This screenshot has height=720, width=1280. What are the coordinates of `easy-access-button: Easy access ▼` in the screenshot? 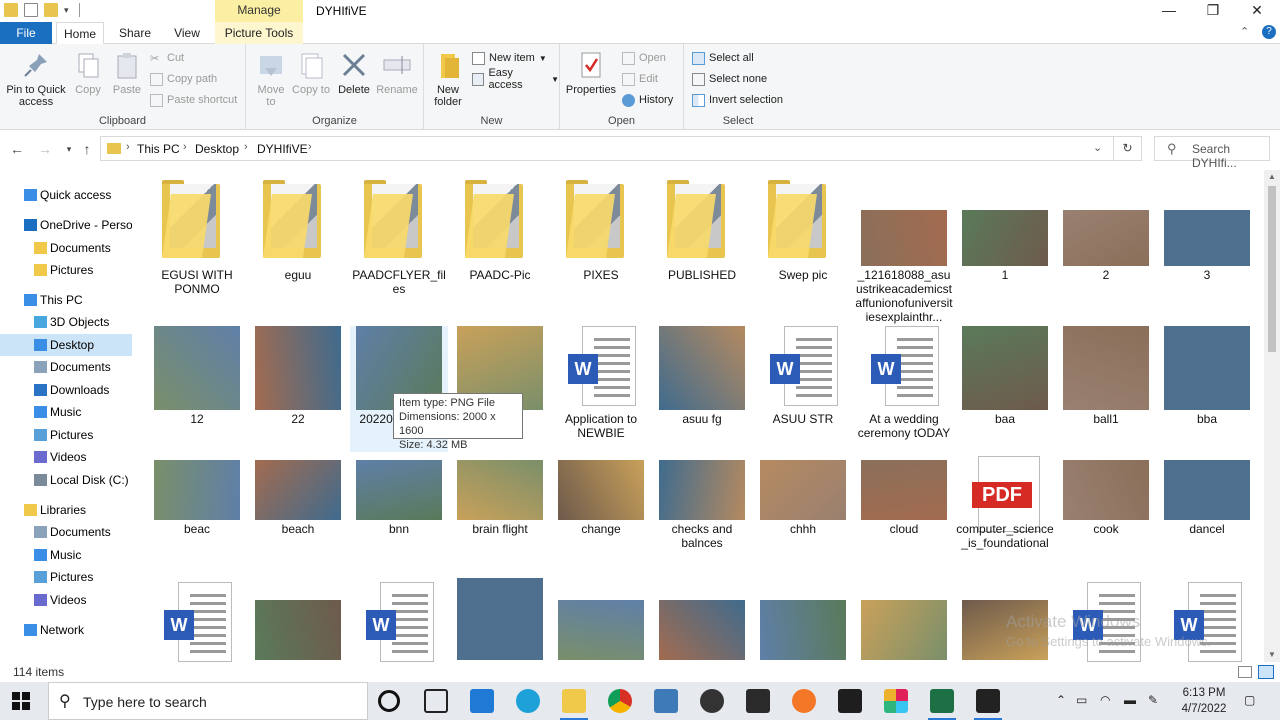 It's located at (515, 79).